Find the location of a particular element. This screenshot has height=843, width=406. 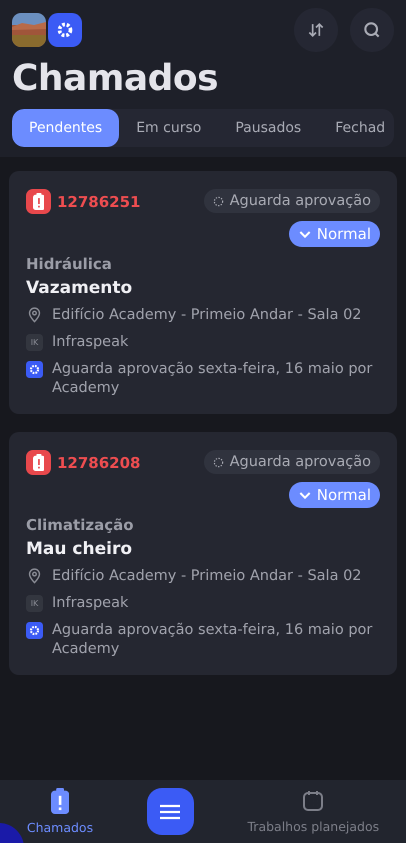

ticket-number: 12786251 is located at coordinates (98, 201).